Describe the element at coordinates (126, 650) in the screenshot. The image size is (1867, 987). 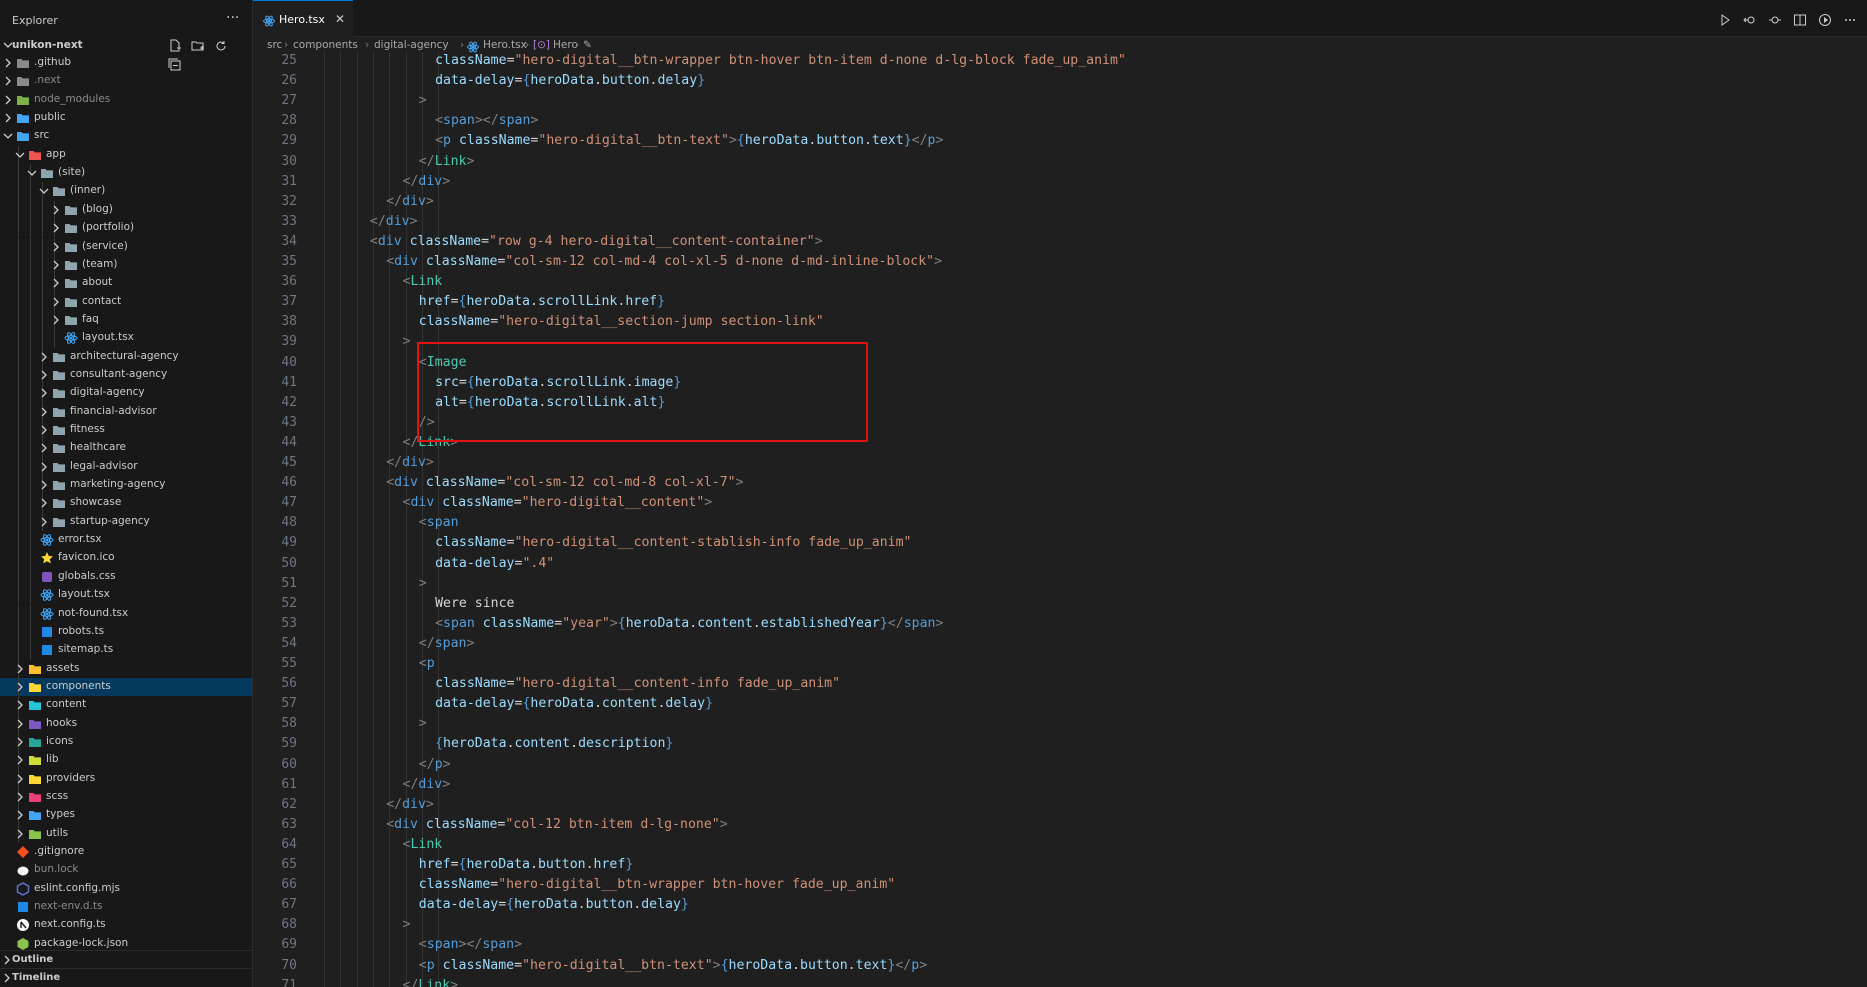
I see `file-item: sitemap.ts` at that location.